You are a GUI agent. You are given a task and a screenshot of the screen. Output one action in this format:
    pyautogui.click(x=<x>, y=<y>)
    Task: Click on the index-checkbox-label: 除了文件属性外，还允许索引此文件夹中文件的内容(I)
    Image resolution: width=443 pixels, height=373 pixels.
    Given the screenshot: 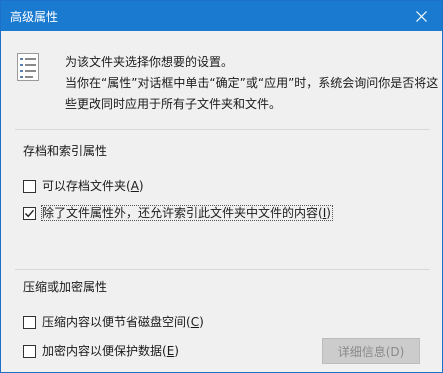 What is the action you would take?
    pyautogui.click(x=187, y=213)
    